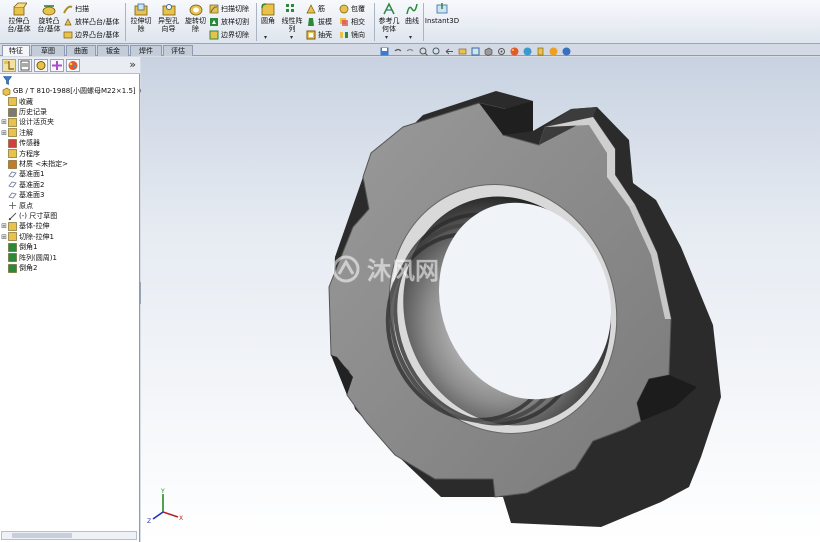 This screenshot has height=542, width=820. I want to click on tab-surfaces: 曲面, so click(81, 50).